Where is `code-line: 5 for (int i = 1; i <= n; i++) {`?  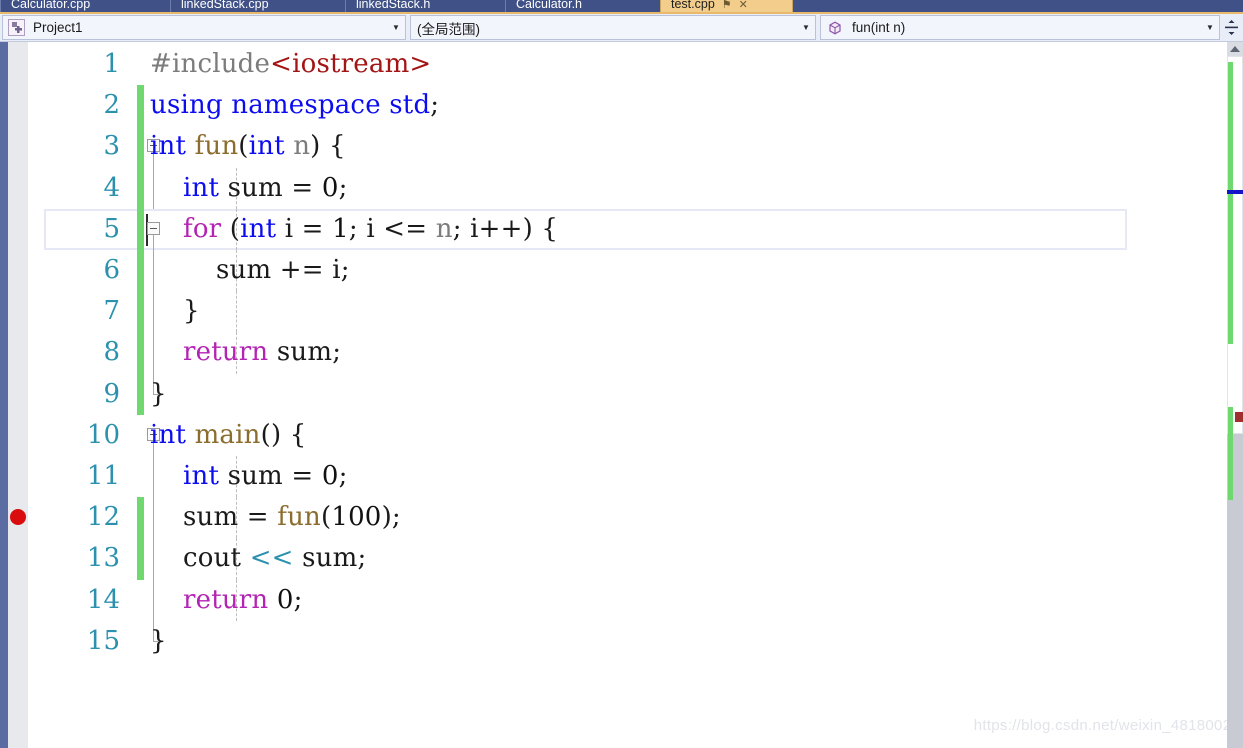 code-line: 5 for (int i = 1; i <= n; i++) { is located at coordinates (627, 229).